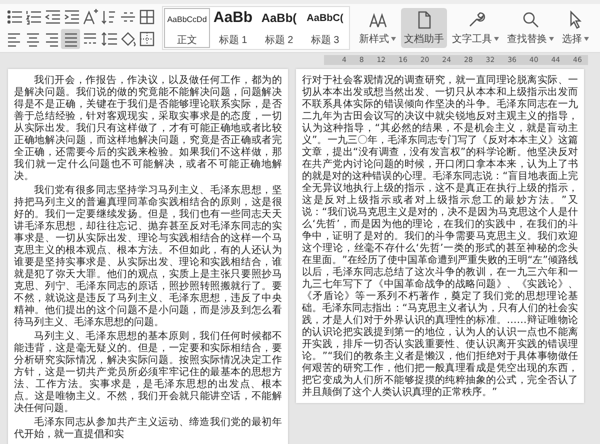  I want to click on grid-button, so click(146, 17).